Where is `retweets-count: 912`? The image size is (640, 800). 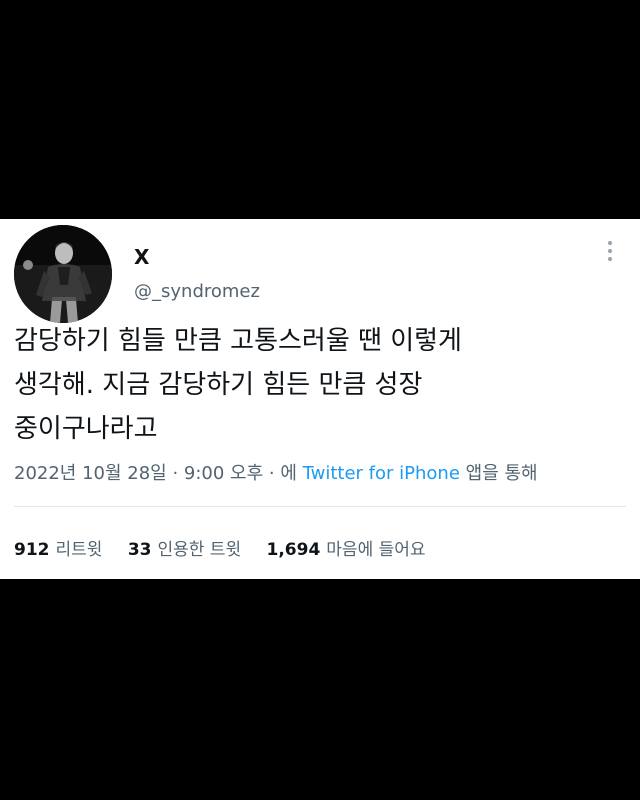
retweets-count: 912 is located at coordinates (32, 550).